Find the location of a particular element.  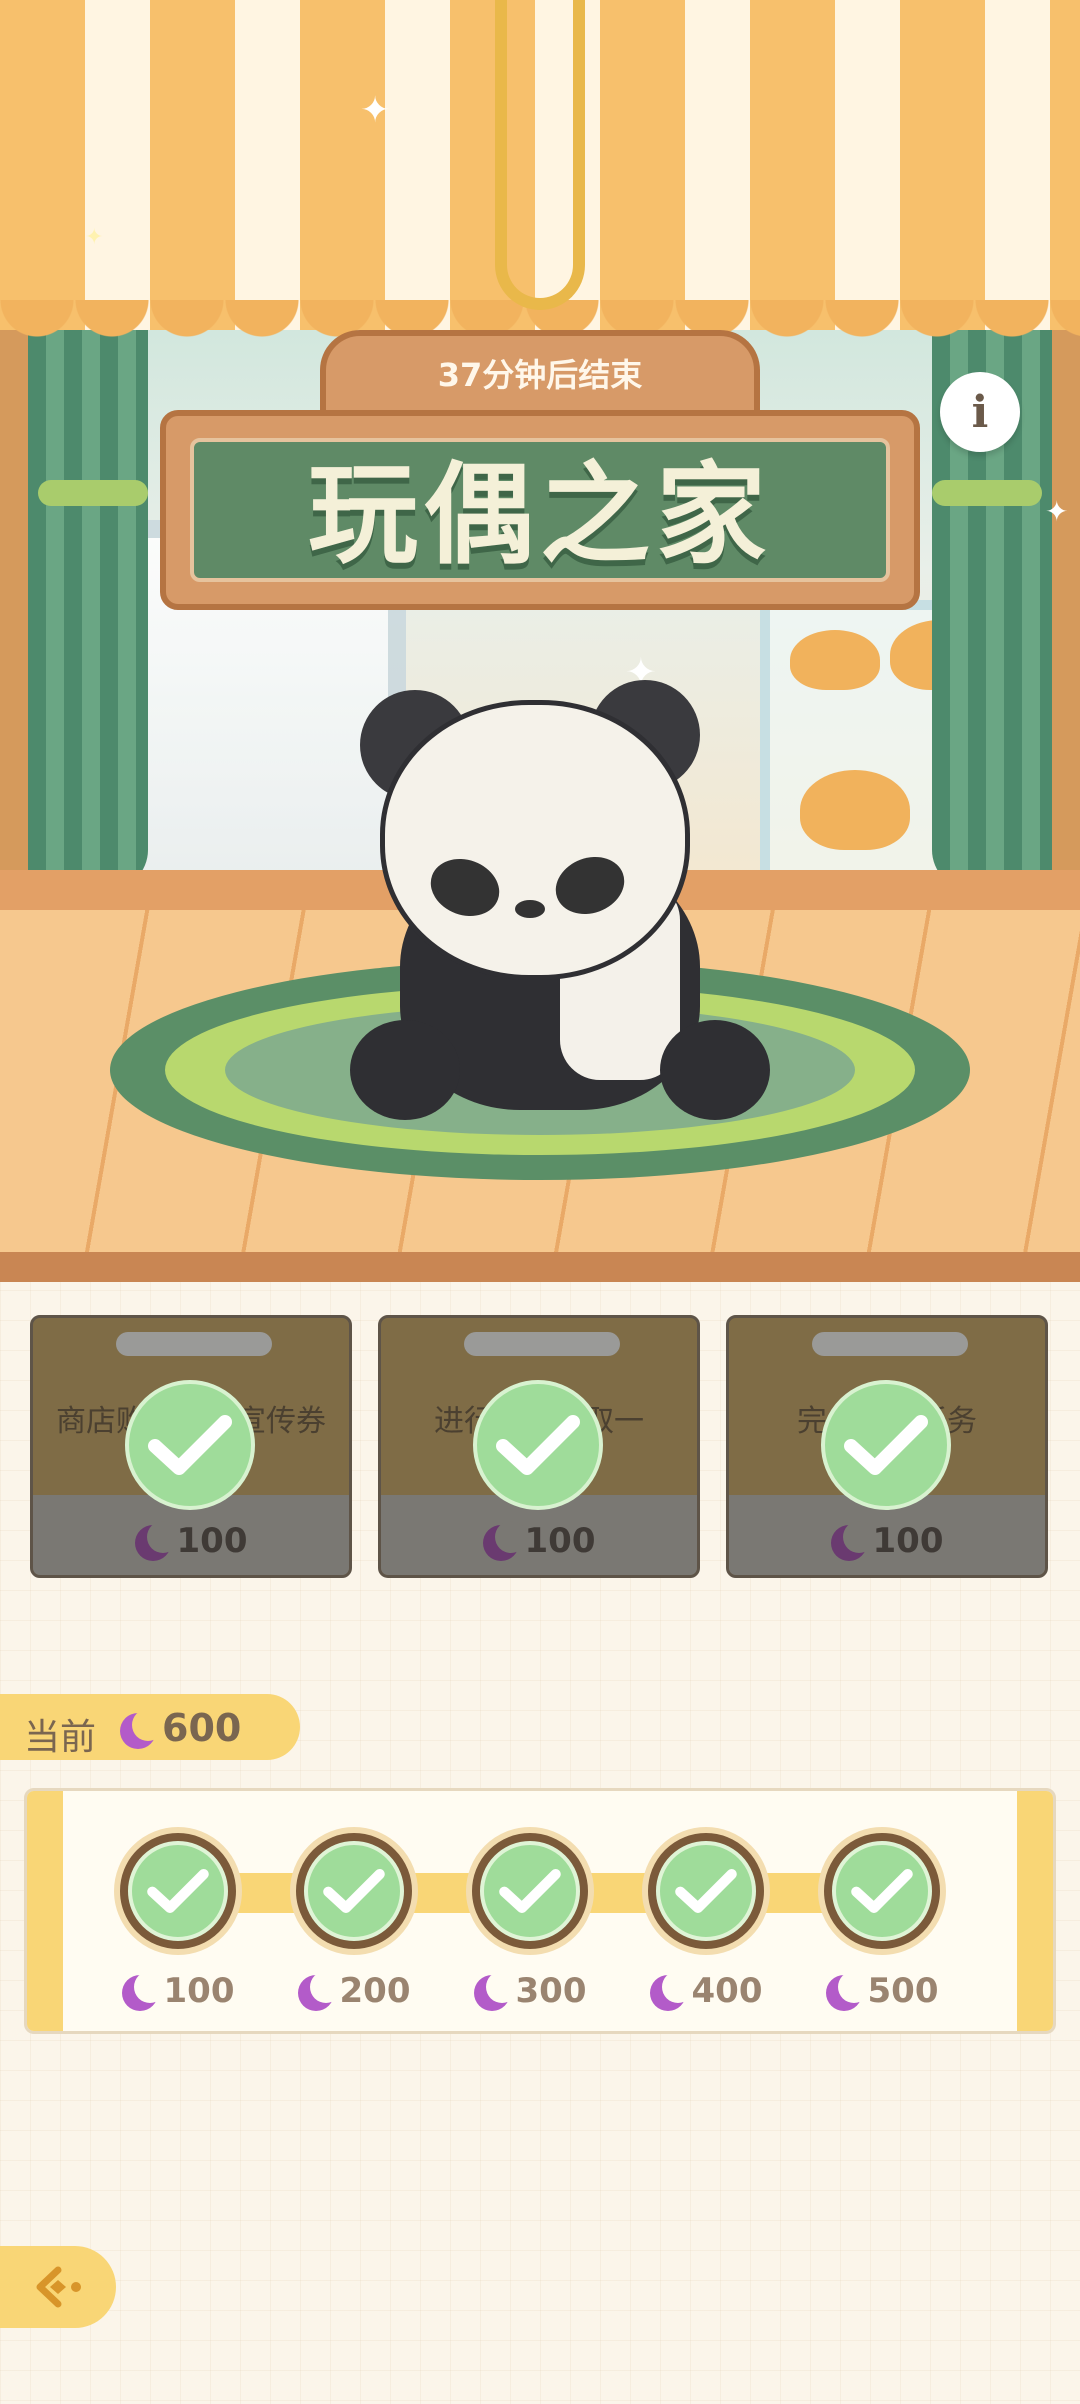

milestone-track: 100 200 300 400 500 is located at coordinates (540, 1911).